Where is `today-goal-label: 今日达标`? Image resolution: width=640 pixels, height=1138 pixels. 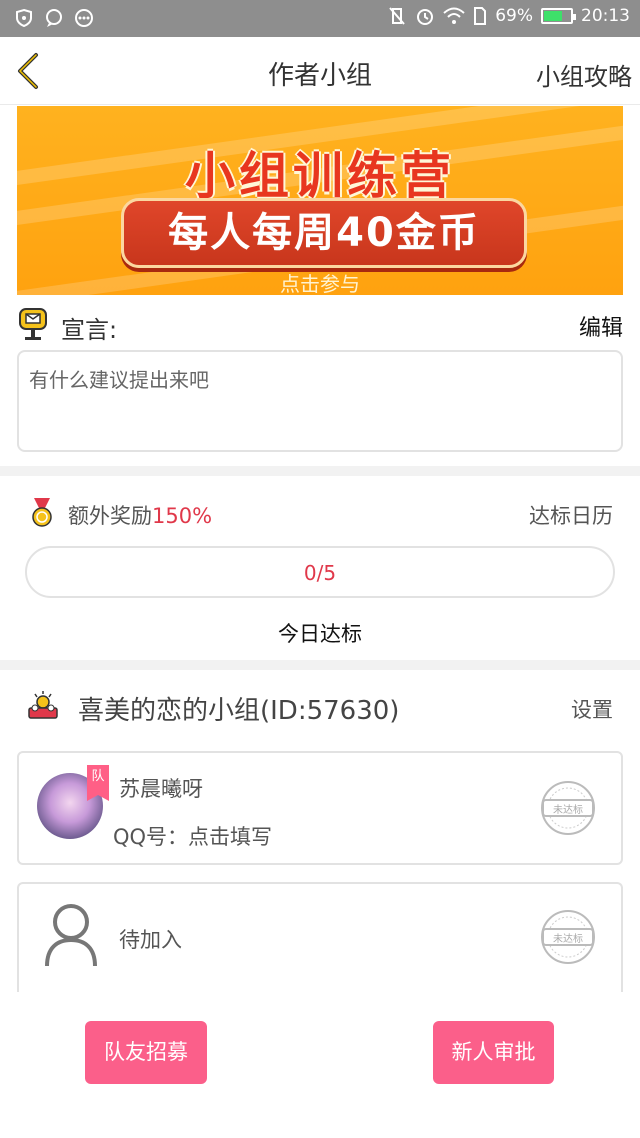
today-goal-label: 今日达标 is located at coordinates (320, 634).